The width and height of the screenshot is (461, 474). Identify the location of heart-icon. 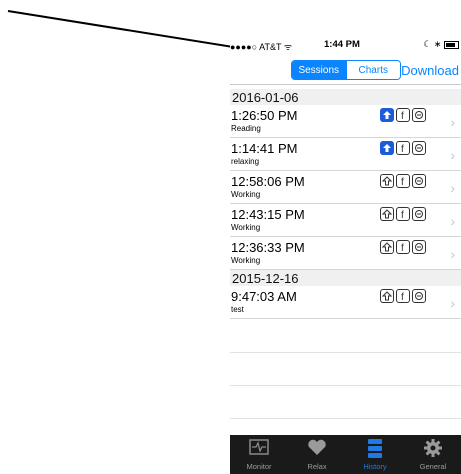
(317, 447).